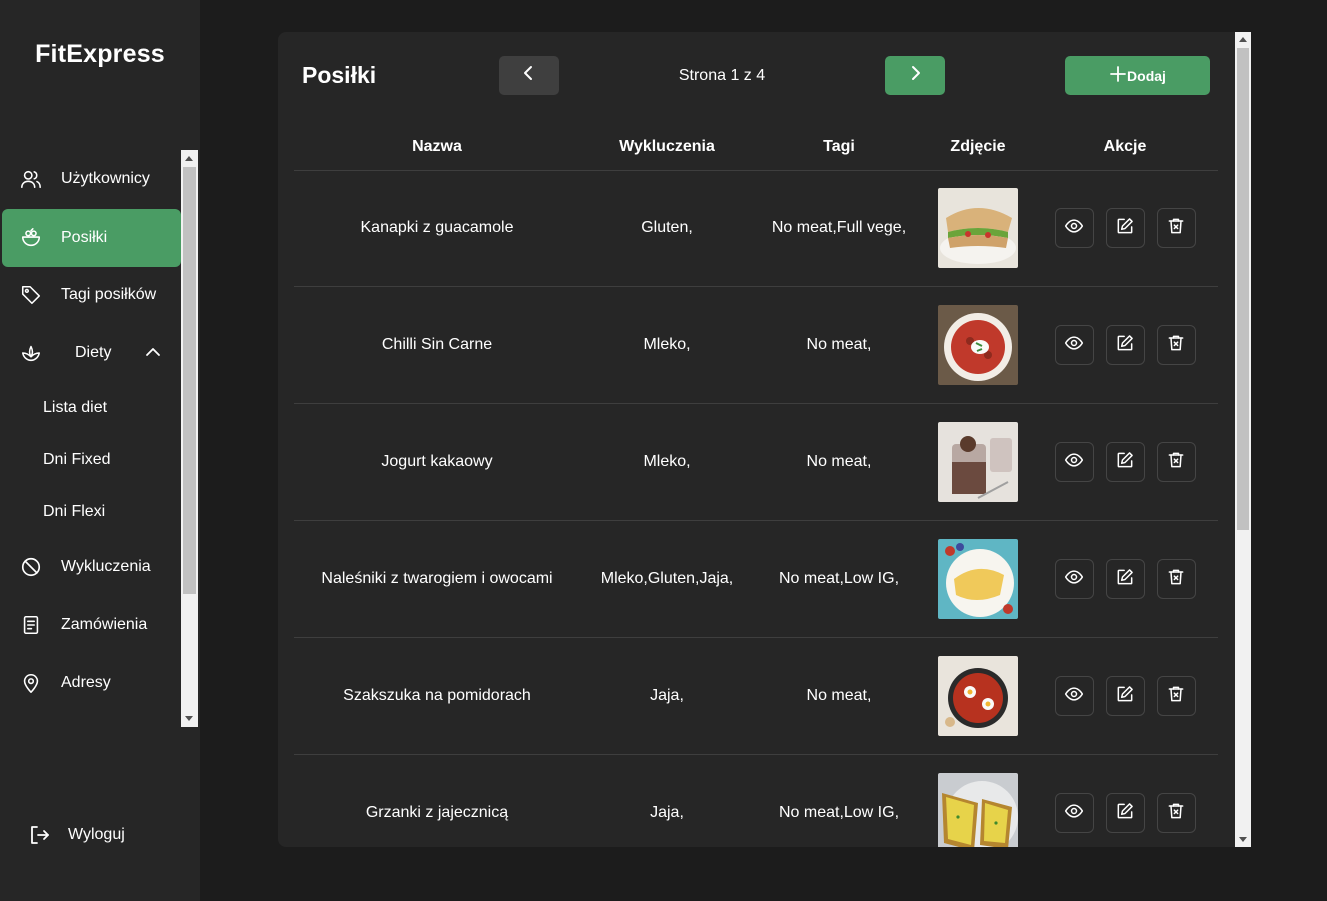  Describe the element at coordinates (667, 578) in the screenshot. I see `meal-exclusions: Mleko,Gluten,Jaja,` at that location.